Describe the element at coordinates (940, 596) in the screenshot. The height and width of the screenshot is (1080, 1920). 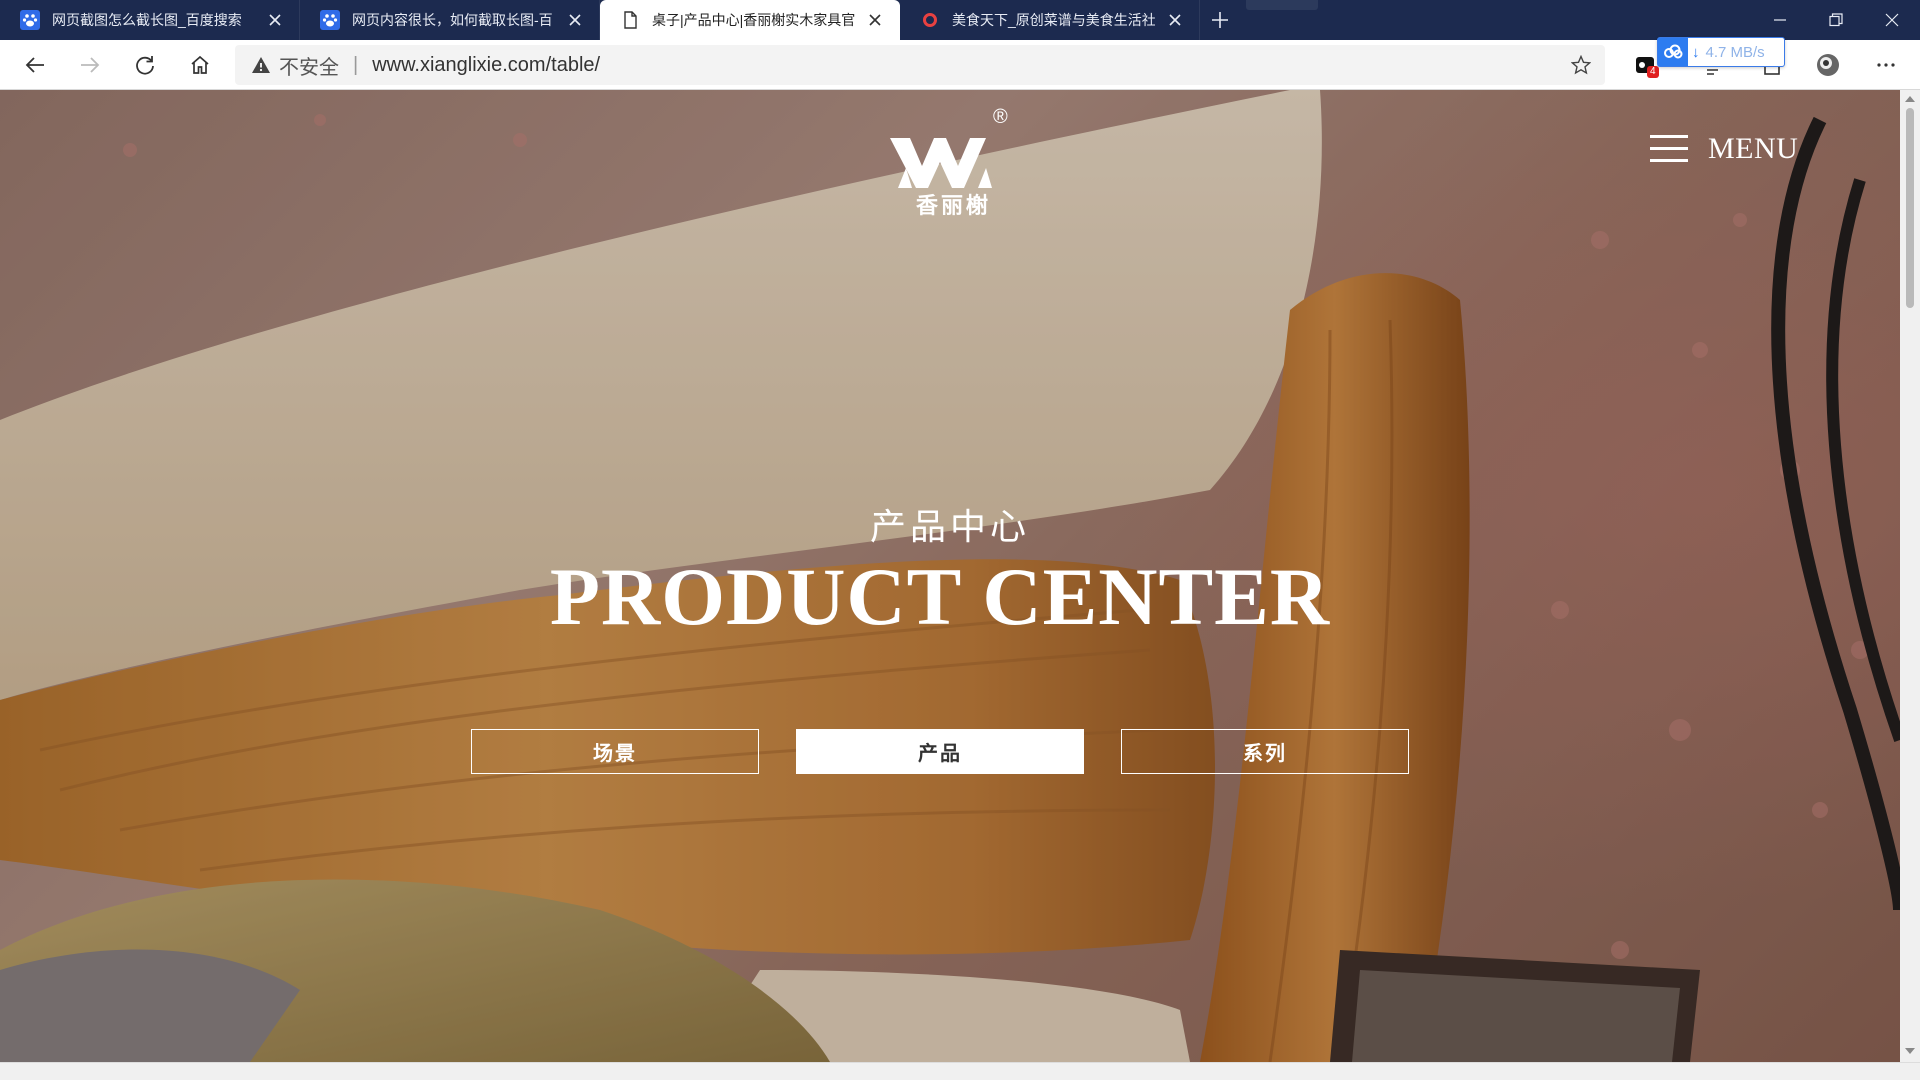
I see `page-title-en: PRODUCT CENTER` at that location.